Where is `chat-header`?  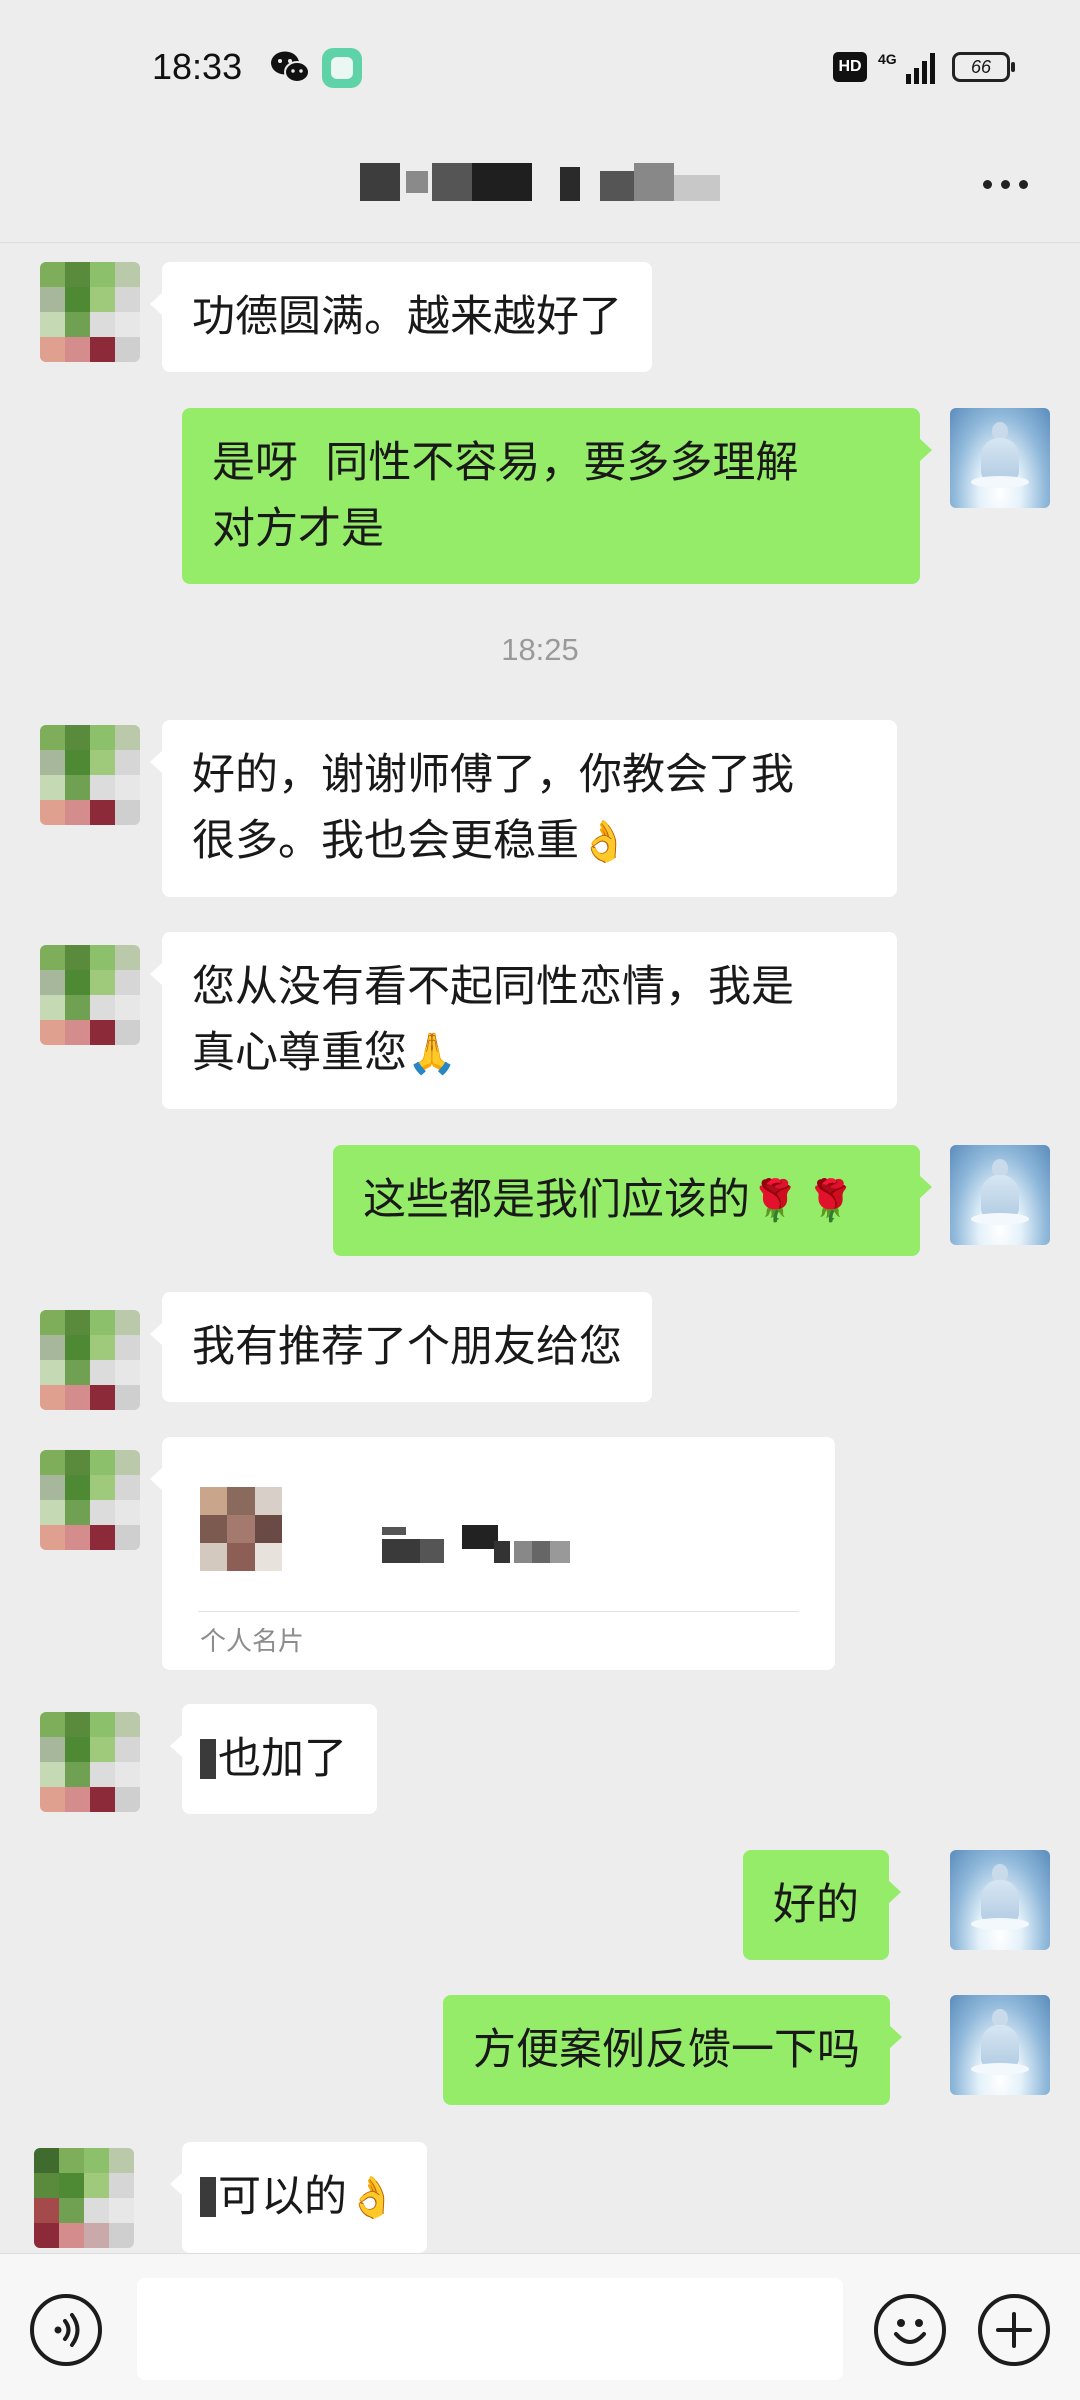 chat-header is located at coordinates (540, 189).